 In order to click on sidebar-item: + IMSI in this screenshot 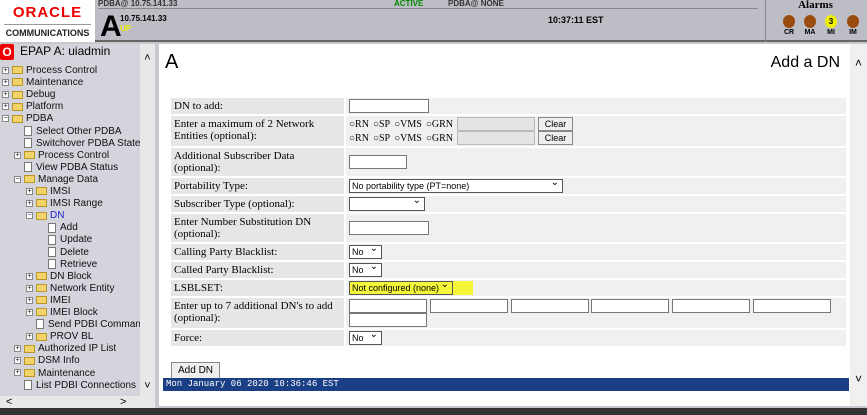, I will do `click(48, 192)`.